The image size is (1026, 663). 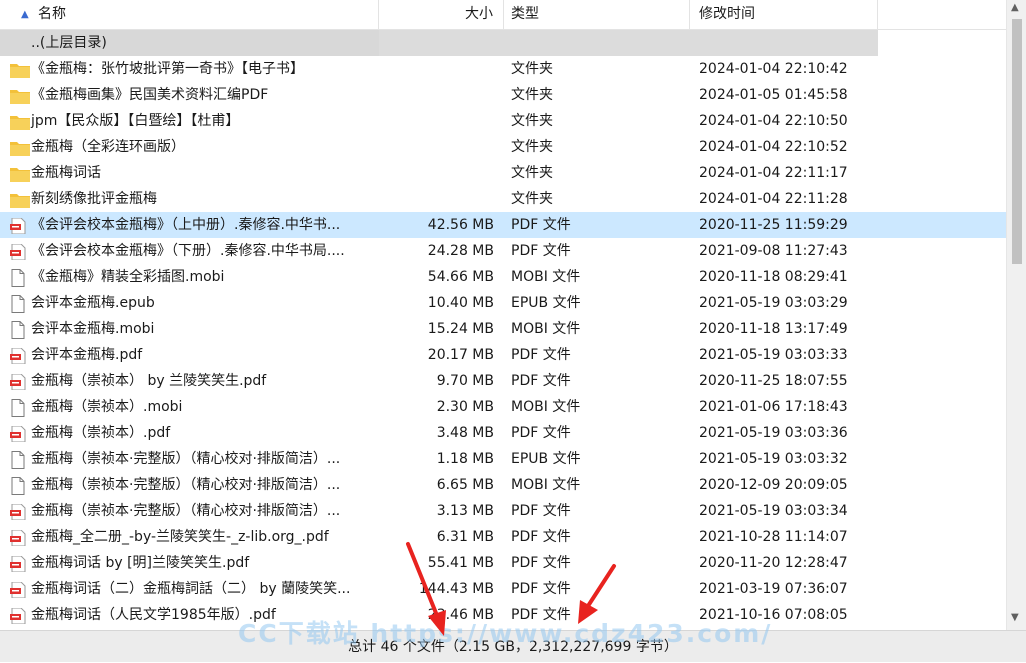 I want to click on file-modified-date: 2024-01-04 22:11:28, so click(x=773, y=199).